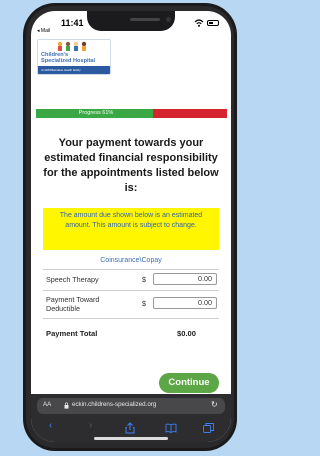  Describe the element at coordinates (96, 113) in the screenshot. I see `progress-label: Progress 61%` at that location.